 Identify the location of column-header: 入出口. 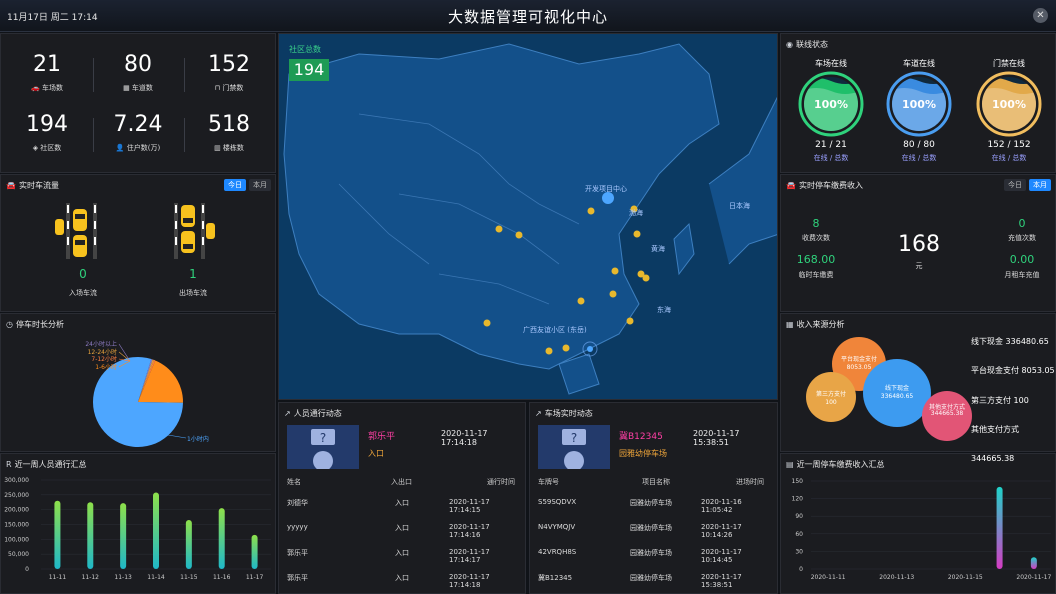
(401, 482).